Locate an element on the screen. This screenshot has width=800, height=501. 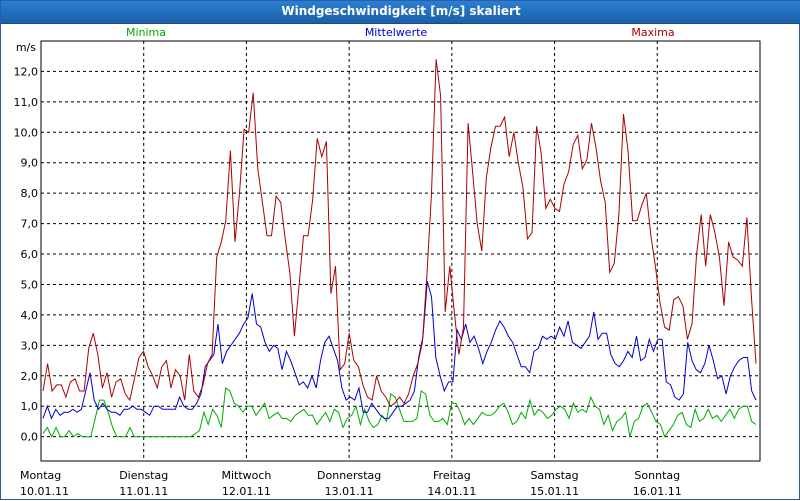
x-tick-date: 12.01.11 is located at coordinates (246, 491).